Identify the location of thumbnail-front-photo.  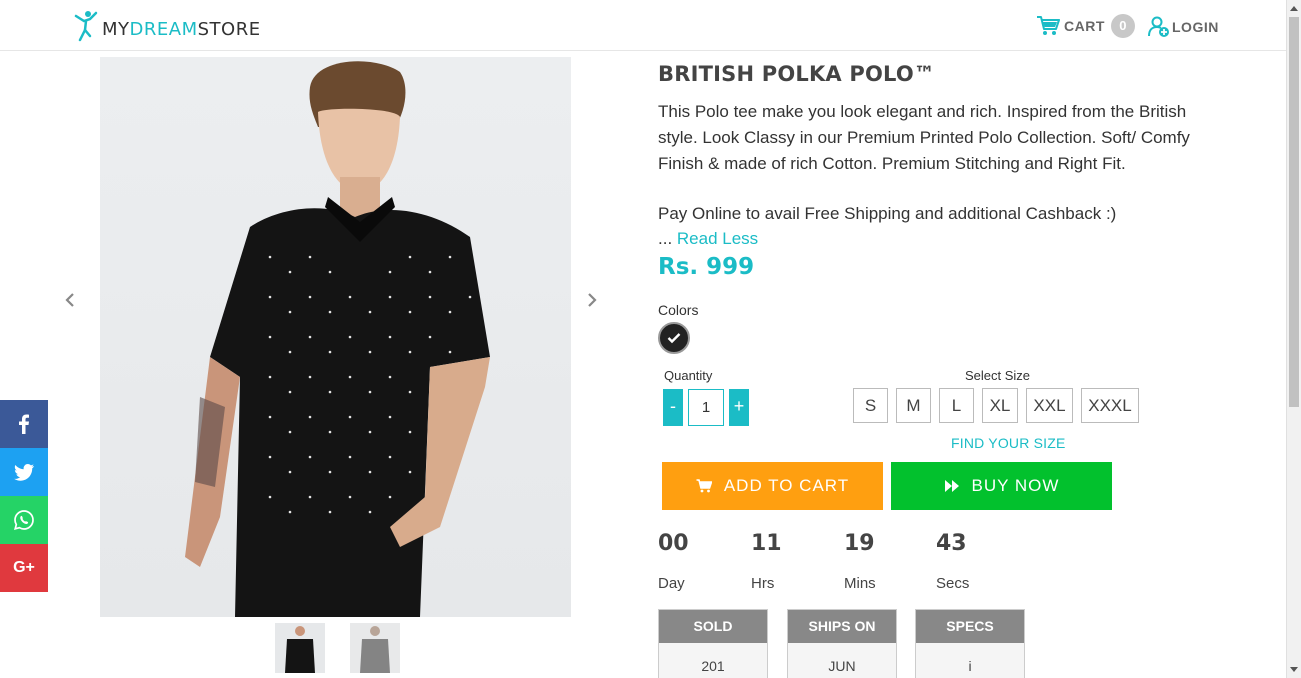
(300, 649).